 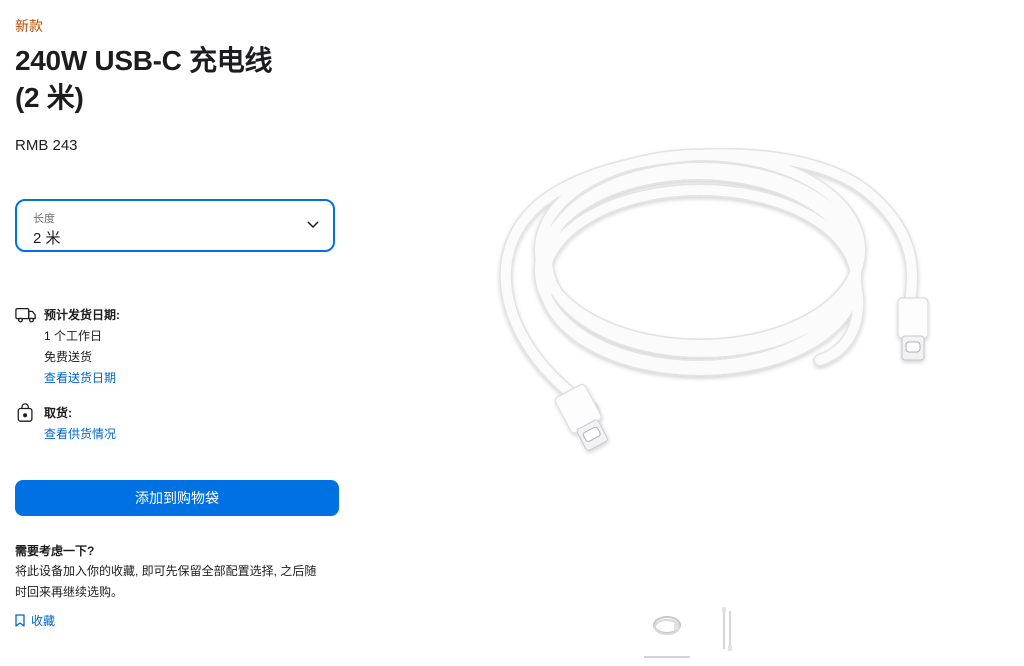 What do you see at coordinates (55, 551) in the screenshot?
I see `consider-heading: 需要考虑一下?` at bounding box center [55, 551].